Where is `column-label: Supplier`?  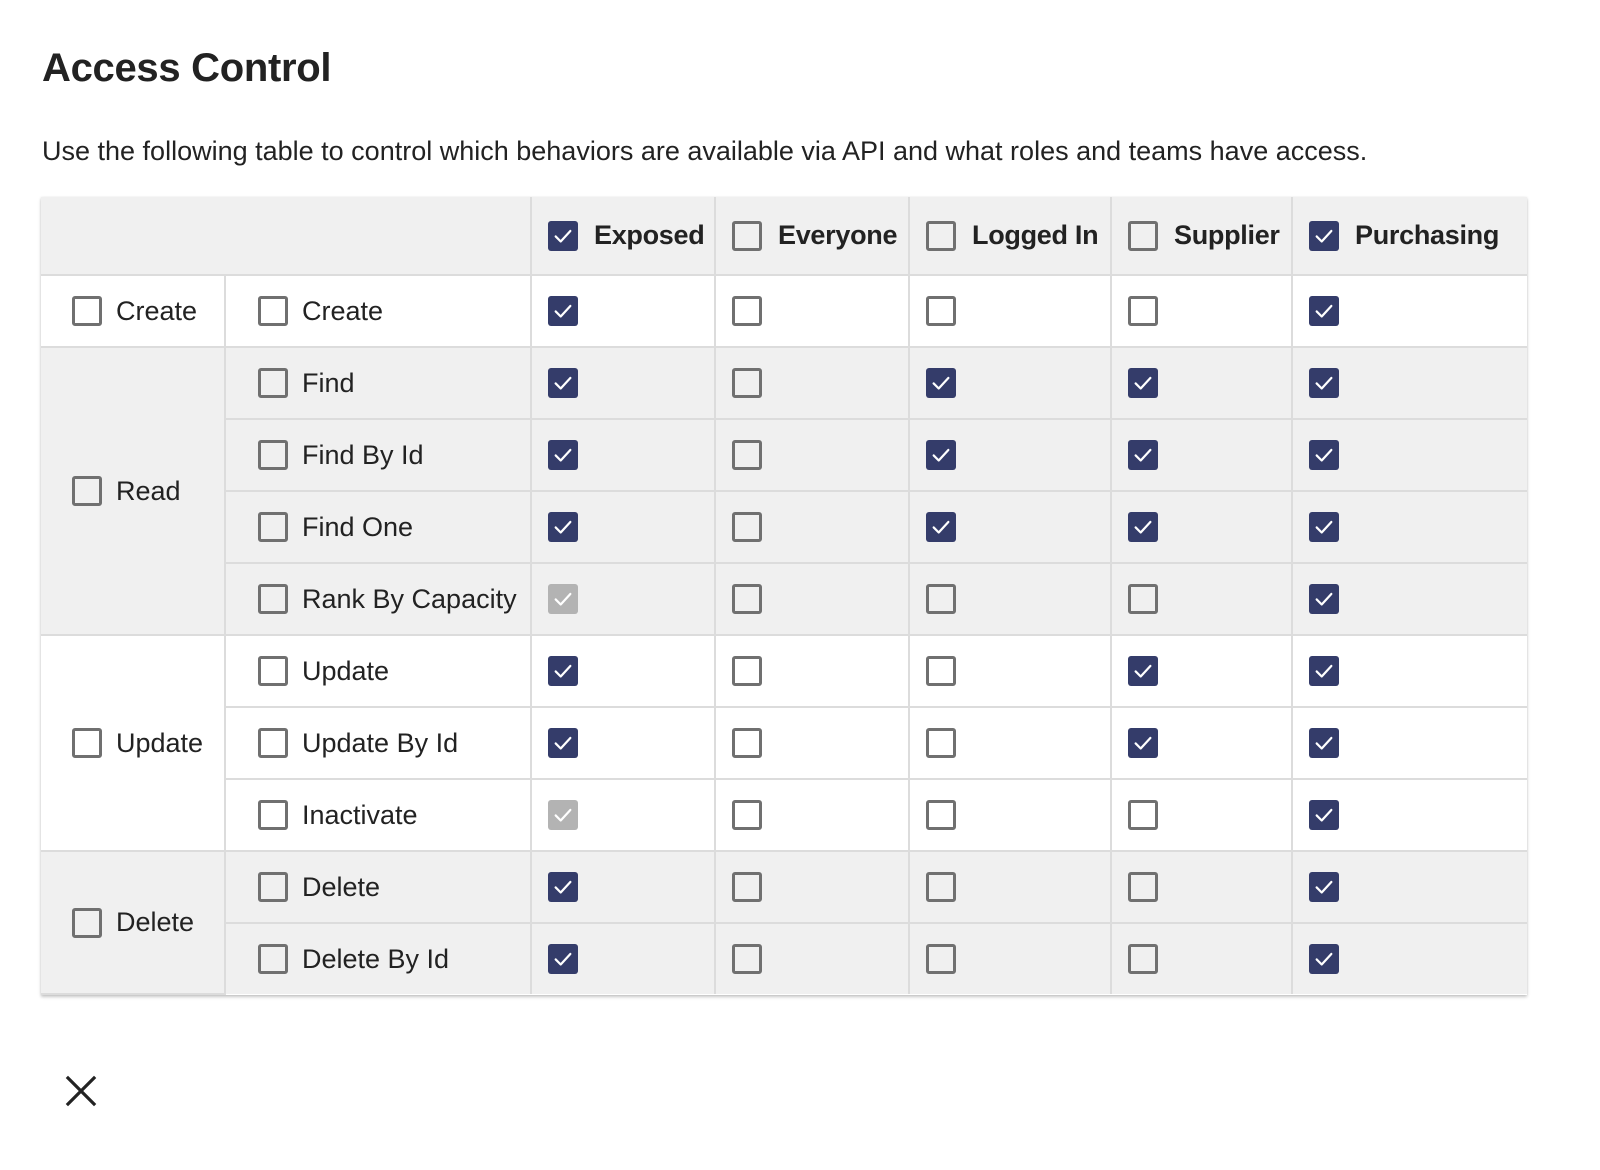
column-label: Supplier is located at coordinates (1227, 235).